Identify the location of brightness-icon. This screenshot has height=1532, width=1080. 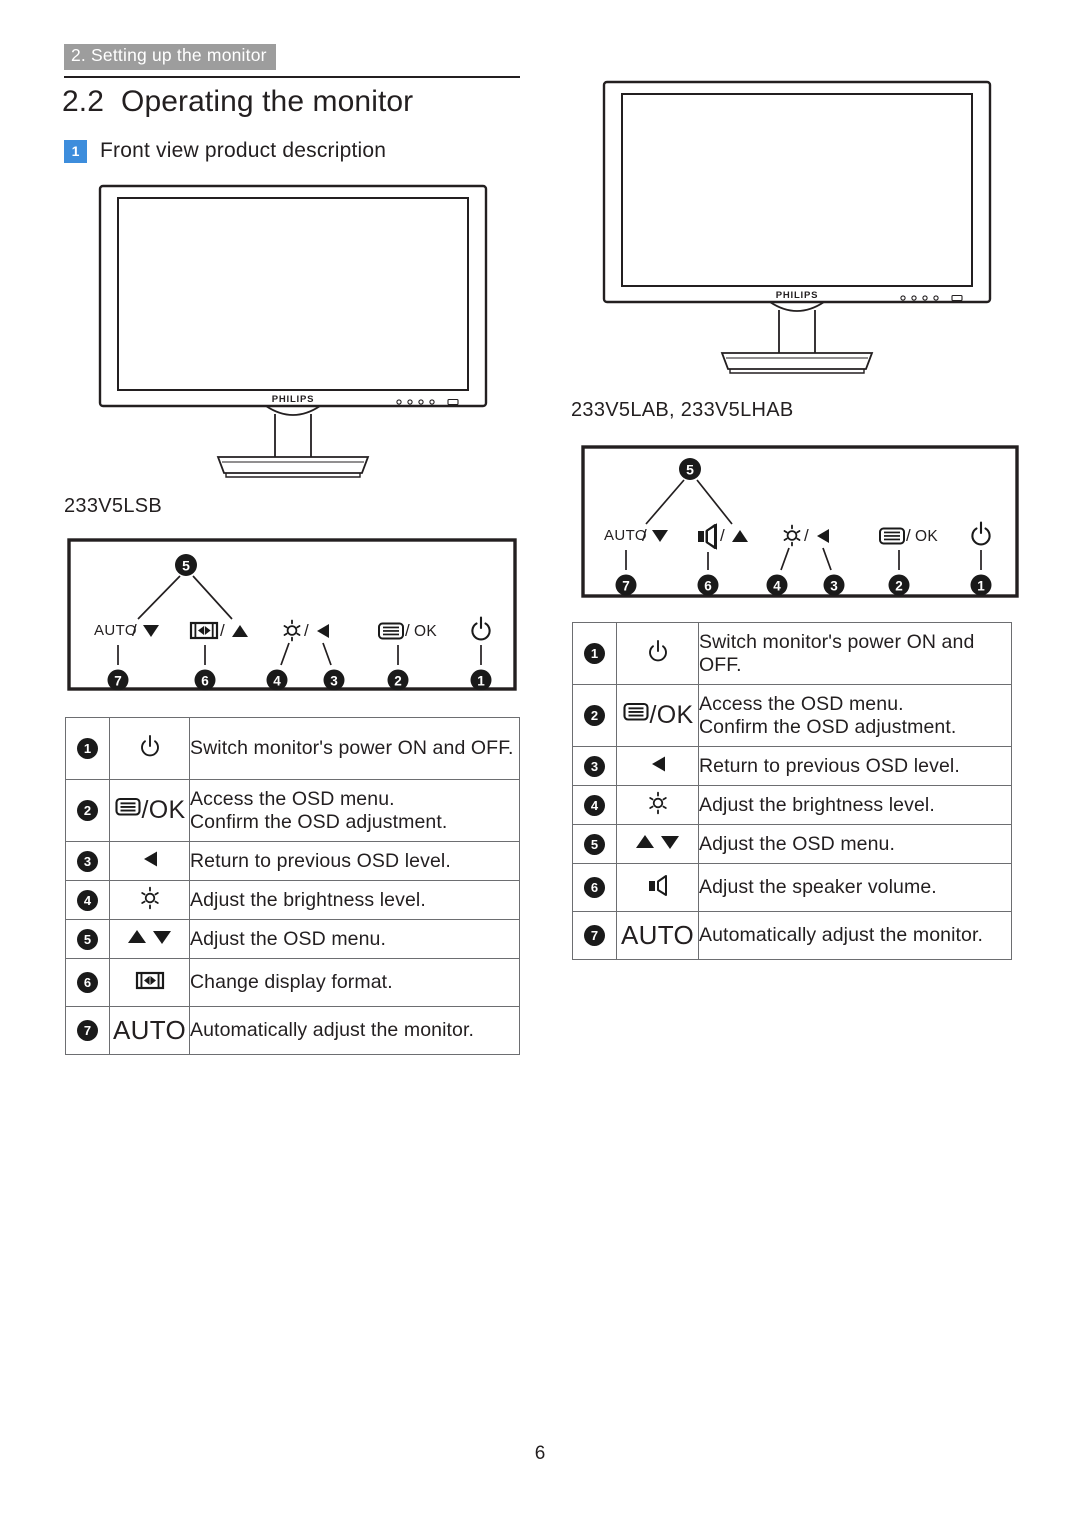
(150, 900).